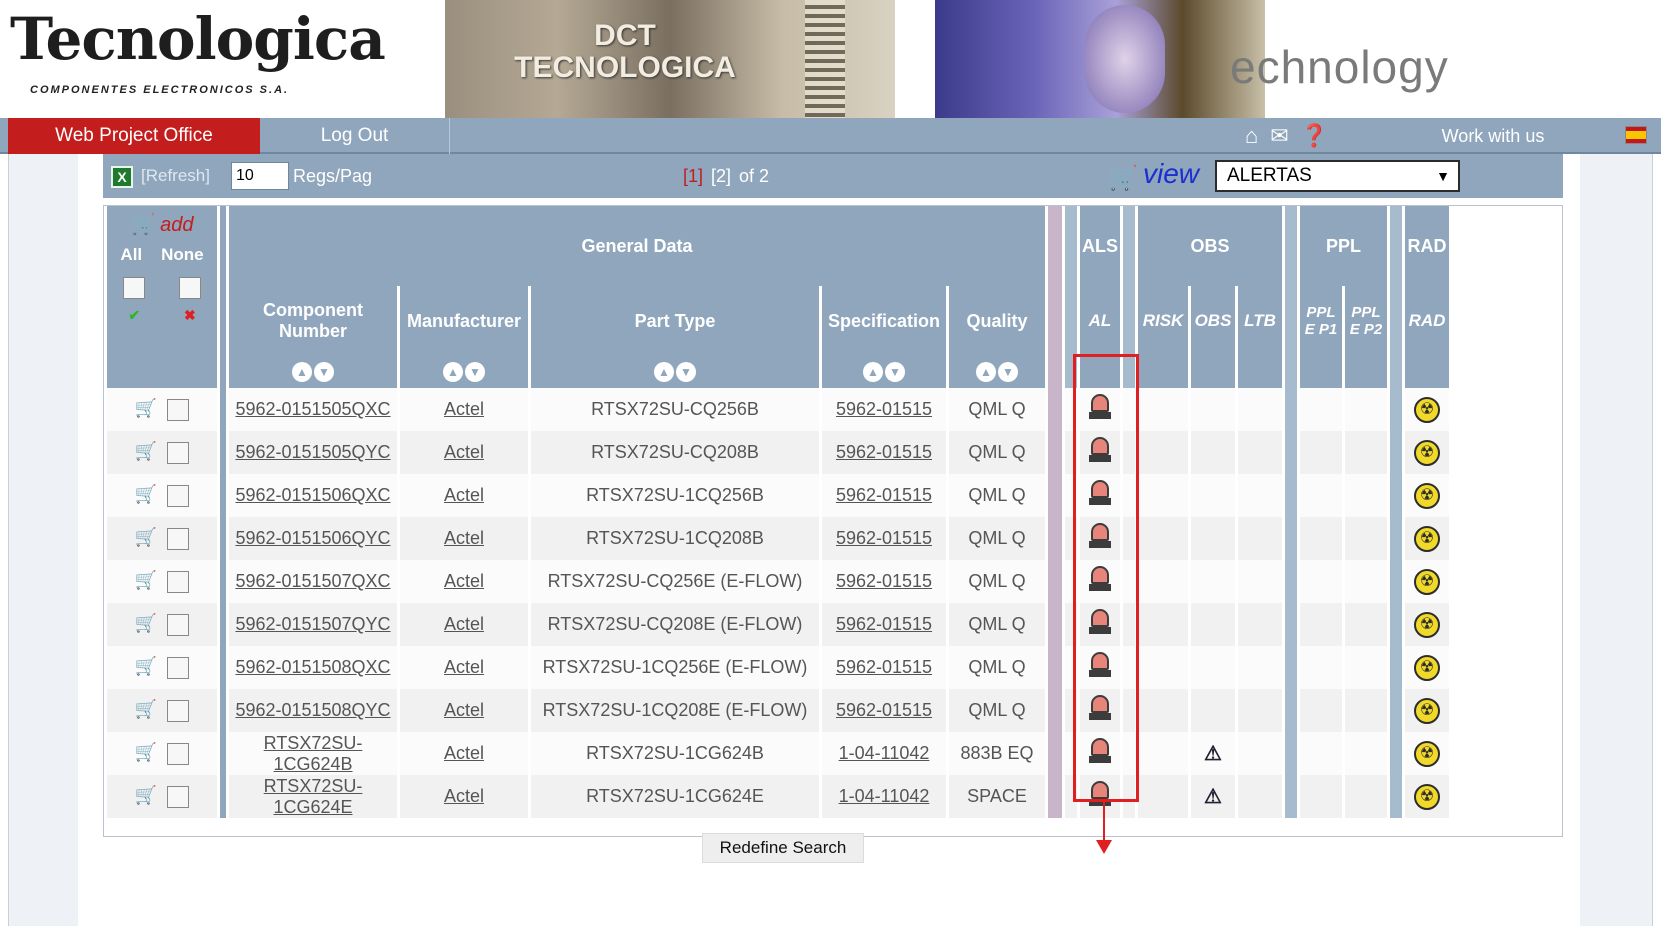  What do you see at coordinates (1314, 136) in the screenshot?
I see `help-icon: ❓` at bounding box center [1314, 136].